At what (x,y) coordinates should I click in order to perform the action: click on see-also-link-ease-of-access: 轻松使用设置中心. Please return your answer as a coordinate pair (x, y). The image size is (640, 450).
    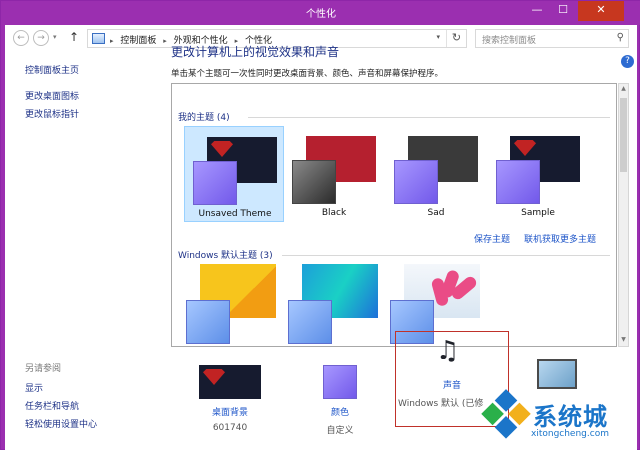
    Looking at the image, I should click on (61, 423).